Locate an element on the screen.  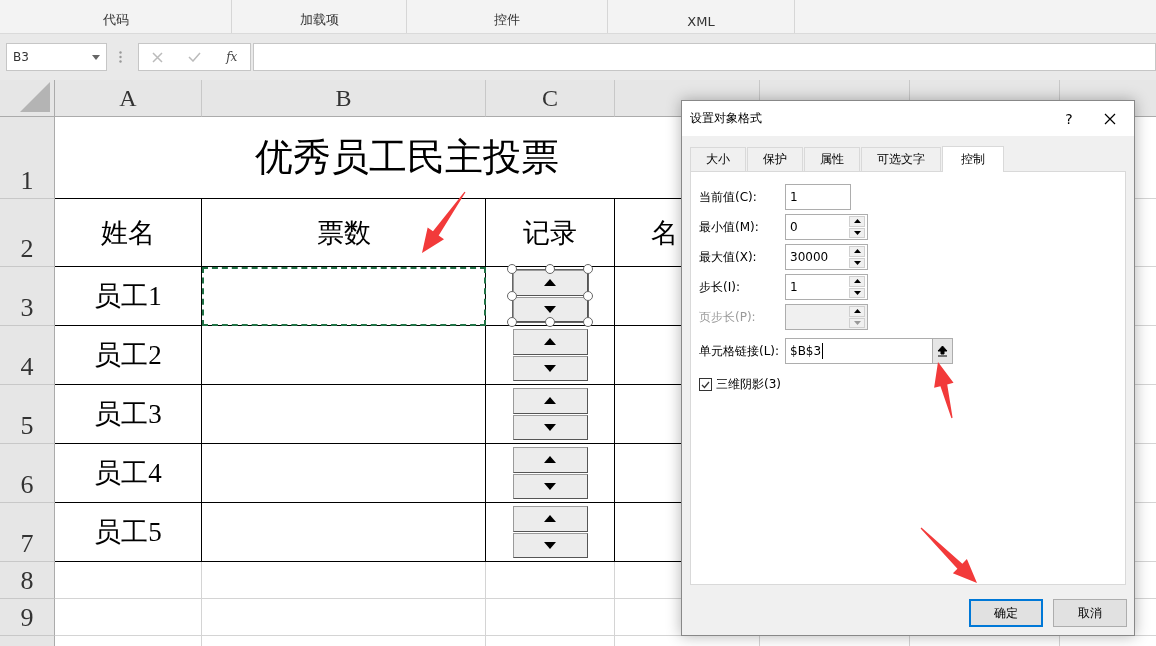
dropdown-caret-icon is located at coordinates (96, 57).